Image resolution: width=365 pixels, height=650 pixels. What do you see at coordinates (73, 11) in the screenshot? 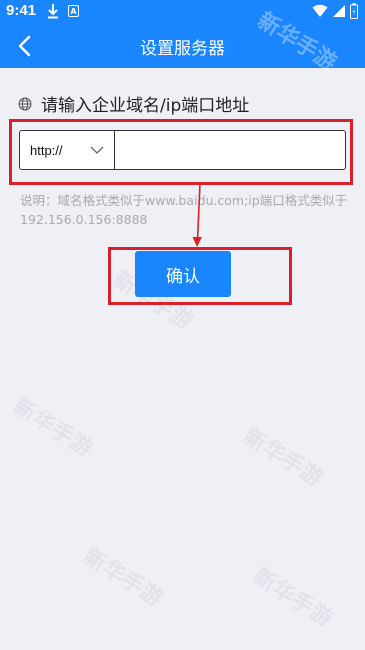
I see `a-icon: A` at bounding box center [73, 11].